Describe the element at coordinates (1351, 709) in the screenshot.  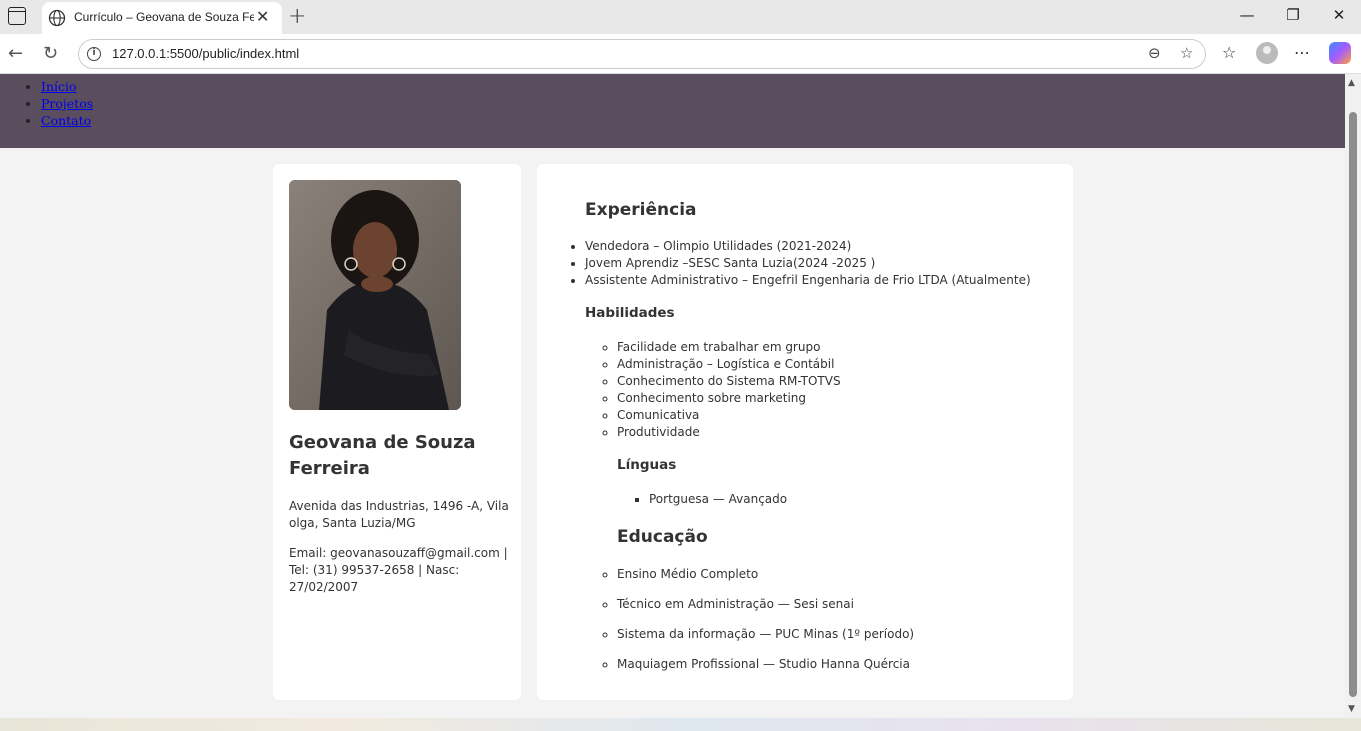
I see `scroll-down-icon: ▼` at that location.